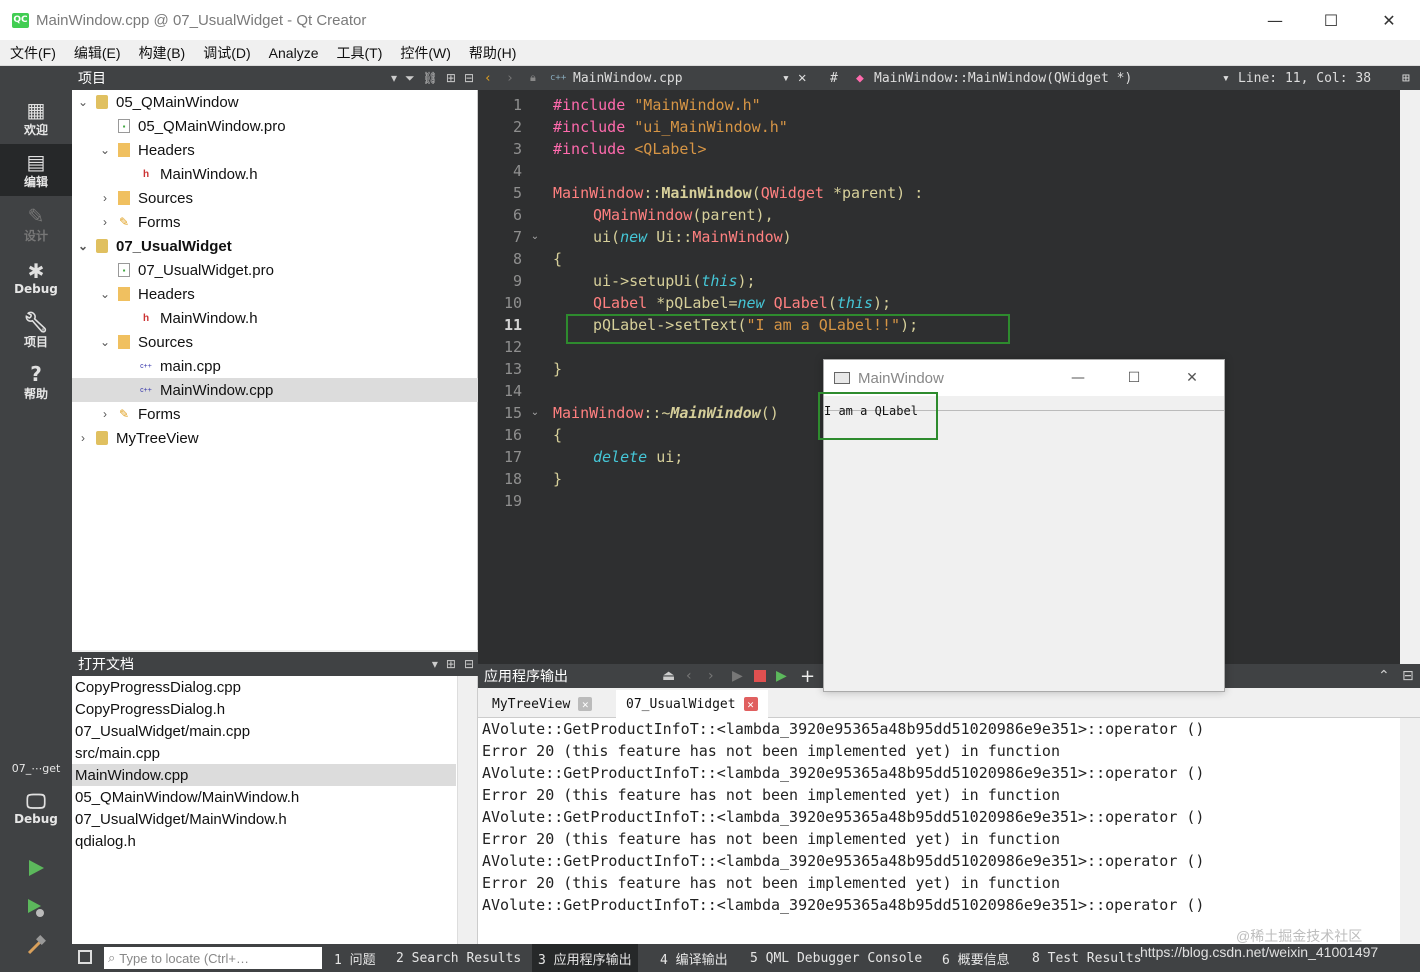 Image resolution: width=1420 pixels, height=972 pixels. I want to click on menu-tools: 工具(T), so click(358, 53).